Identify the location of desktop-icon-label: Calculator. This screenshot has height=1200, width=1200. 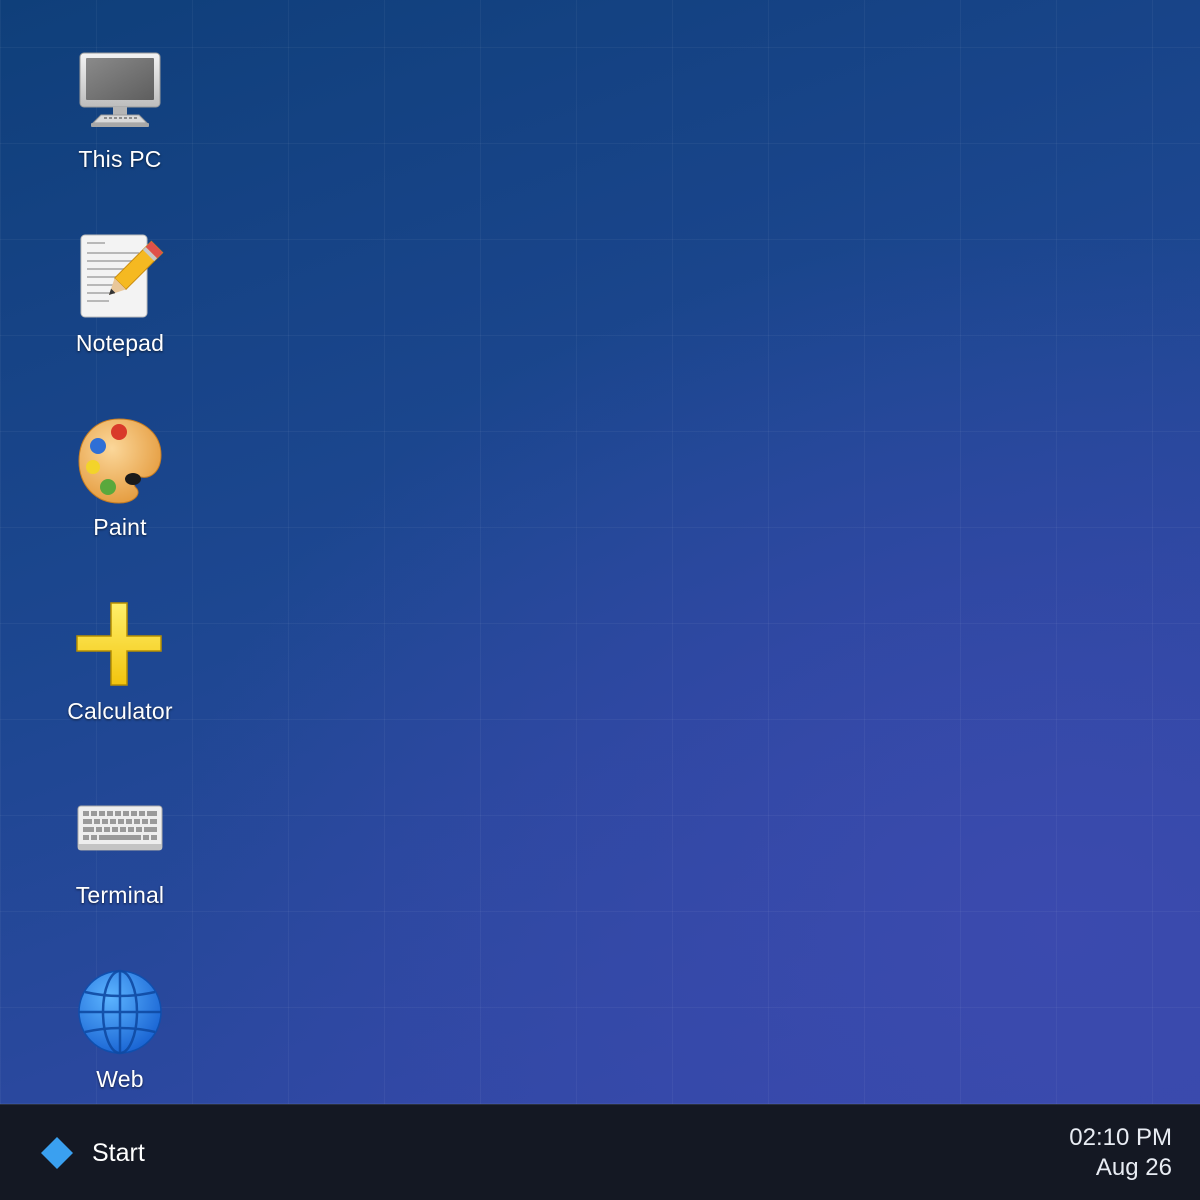
(120, 711).